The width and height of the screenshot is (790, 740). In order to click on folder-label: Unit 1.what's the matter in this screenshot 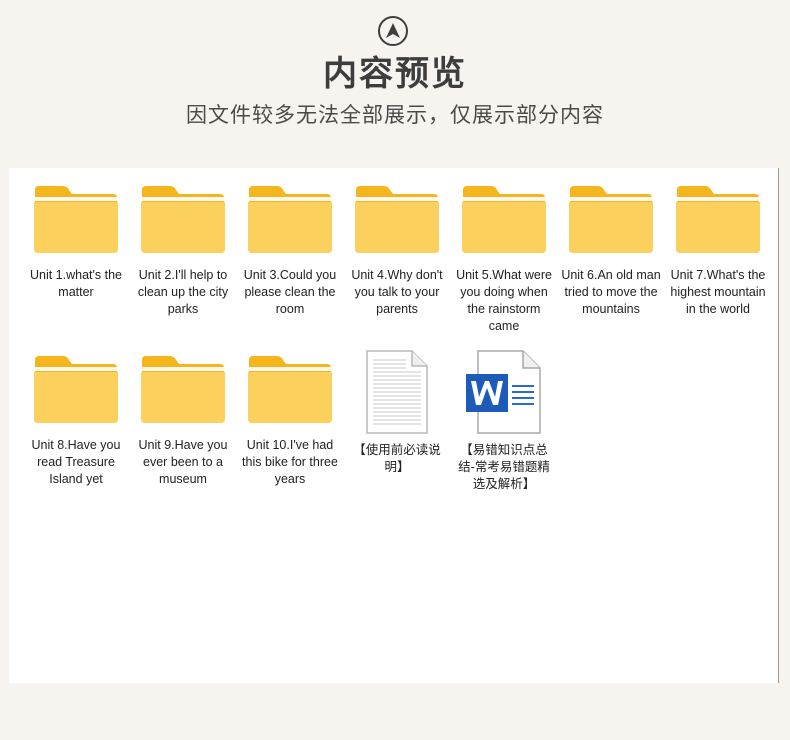, I will do `click(76, 283)`.